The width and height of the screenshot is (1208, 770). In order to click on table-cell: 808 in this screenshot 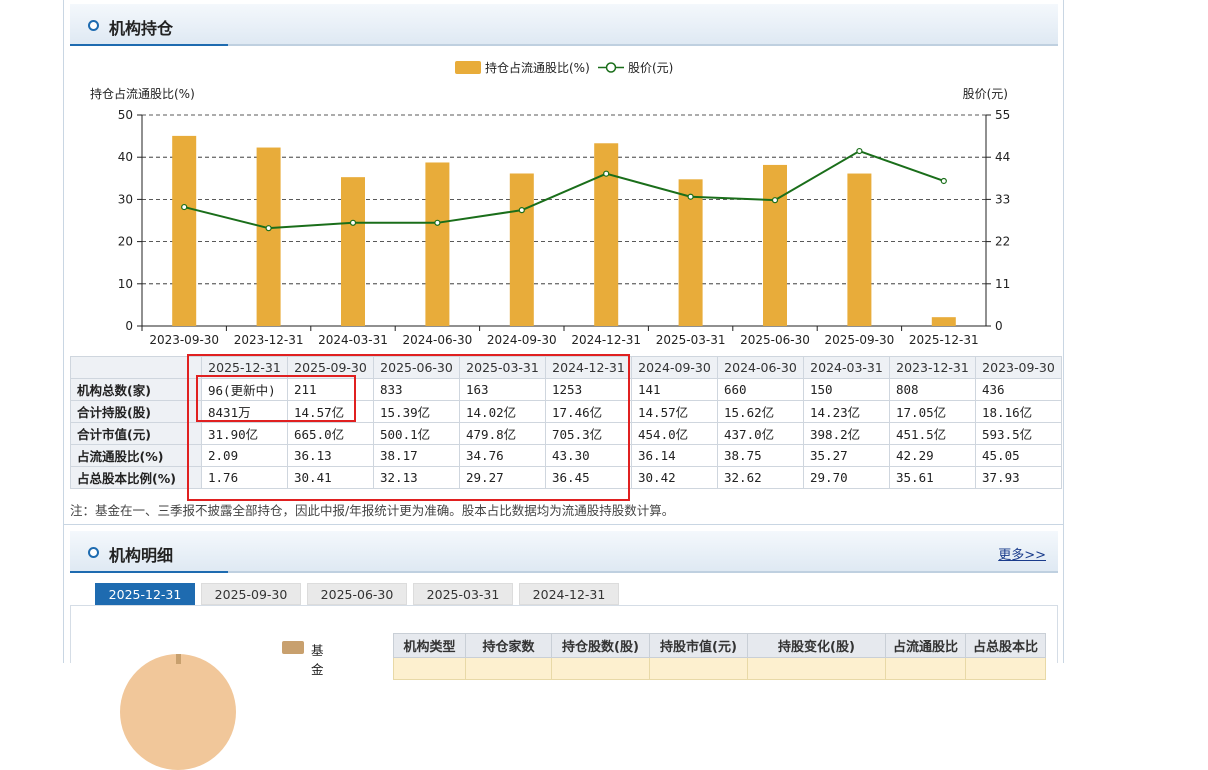, I will do `click(932, 389)`.